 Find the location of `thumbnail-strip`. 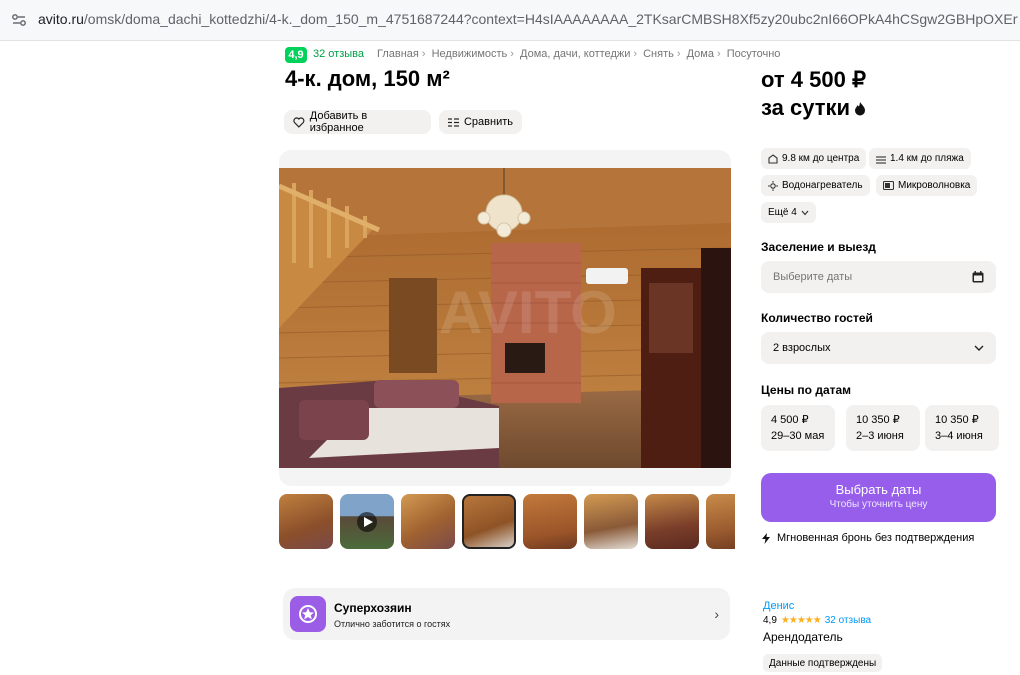

thumbnail-strip is located at coordinates (507, 521).